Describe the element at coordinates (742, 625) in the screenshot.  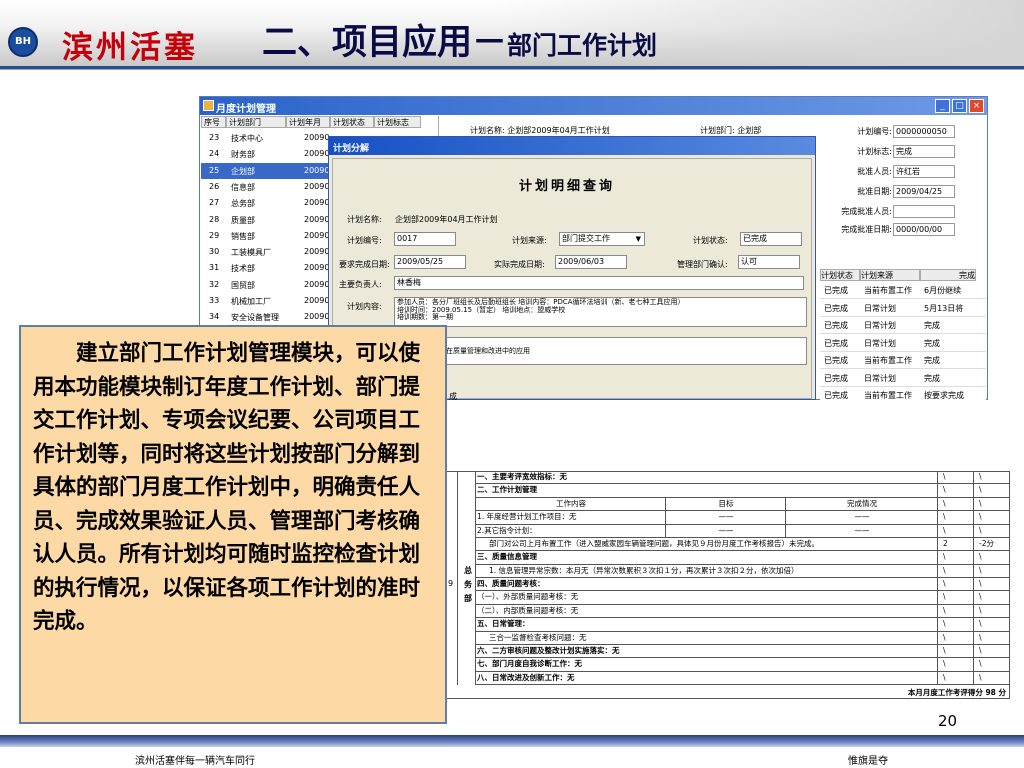
I see `table-row: 五、日常管理： \ \` at that location.